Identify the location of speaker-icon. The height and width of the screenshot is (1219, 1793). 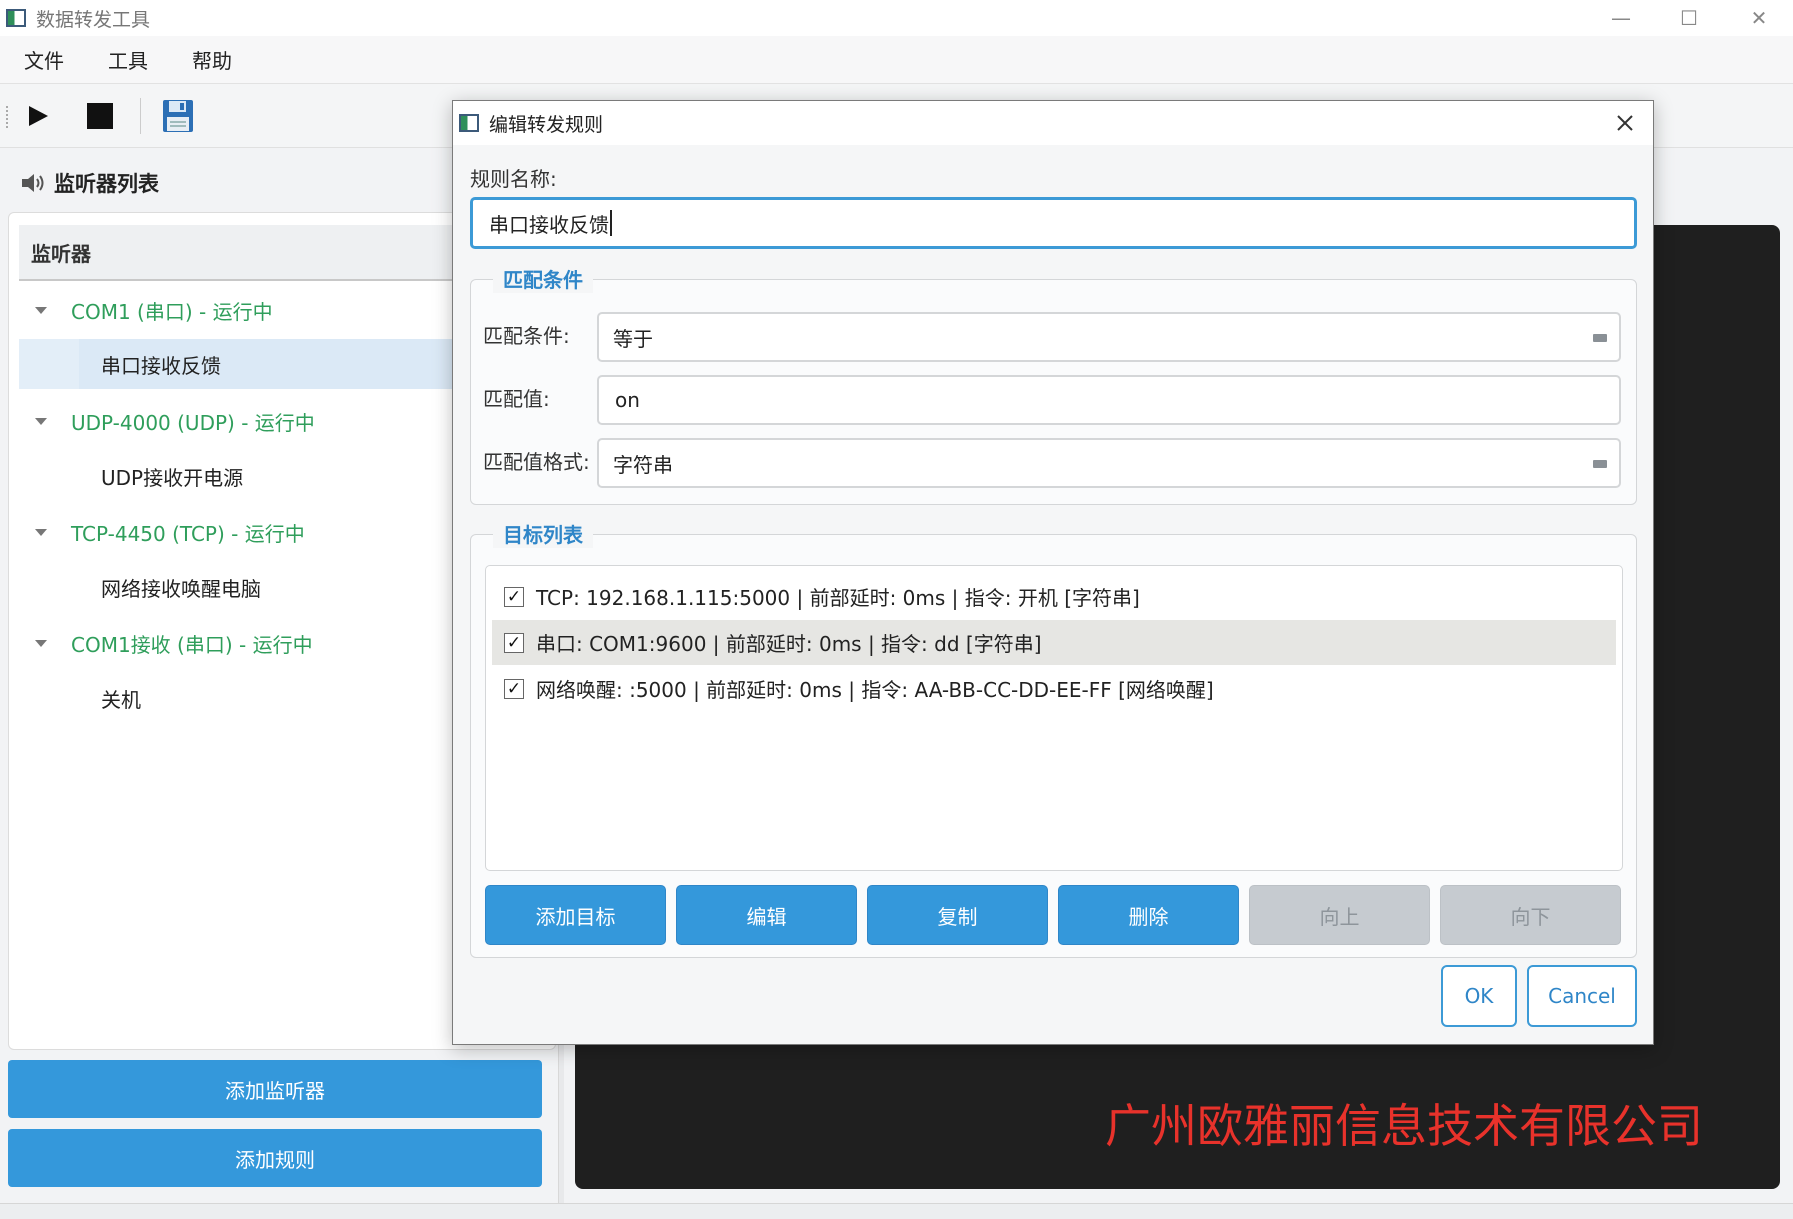
(33, 183).